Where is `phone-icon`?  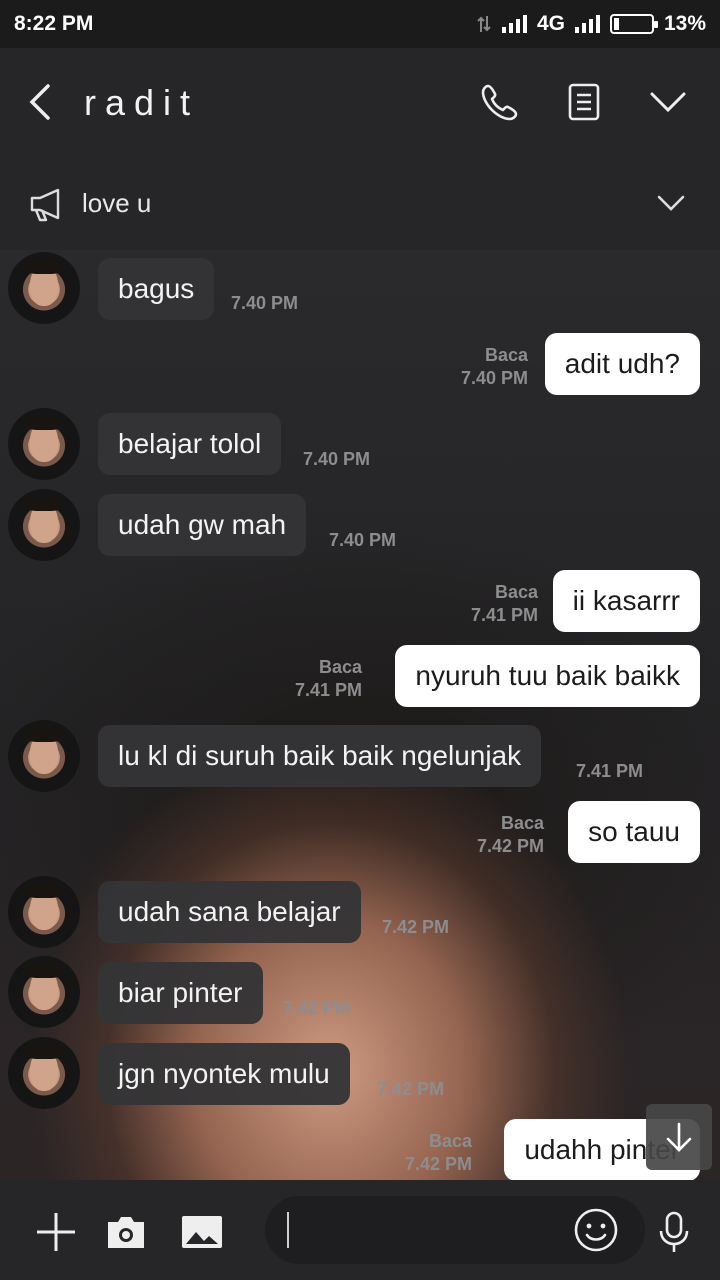 phone-icon is located at coordinates (500, 102).